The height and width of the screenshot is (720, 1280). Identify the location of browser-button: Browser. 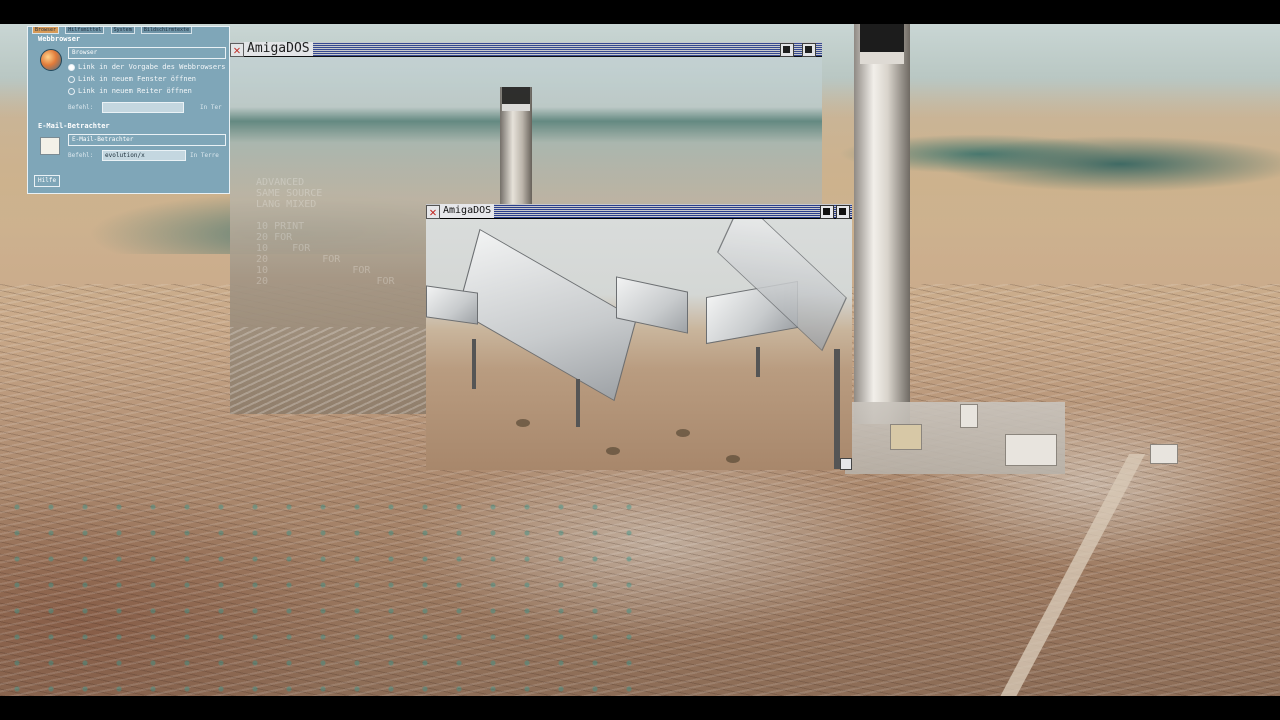
(147, 53).